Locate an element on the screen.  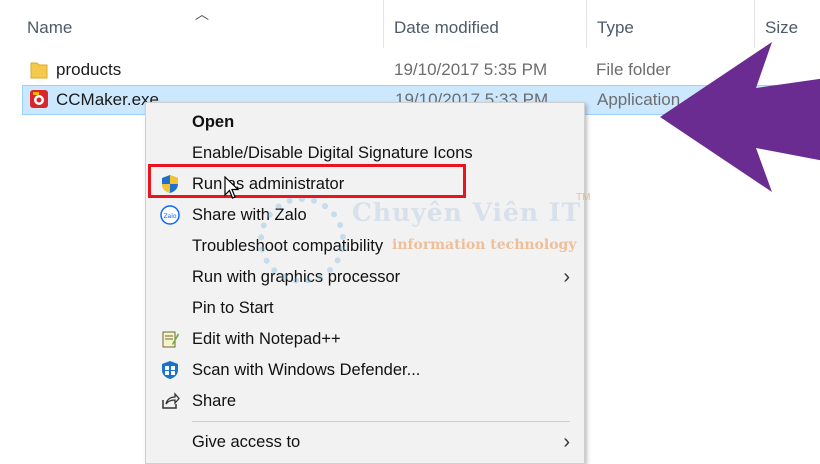
file-date: 19/10/2017 5:35 PM is located at coordinates (471, 69).